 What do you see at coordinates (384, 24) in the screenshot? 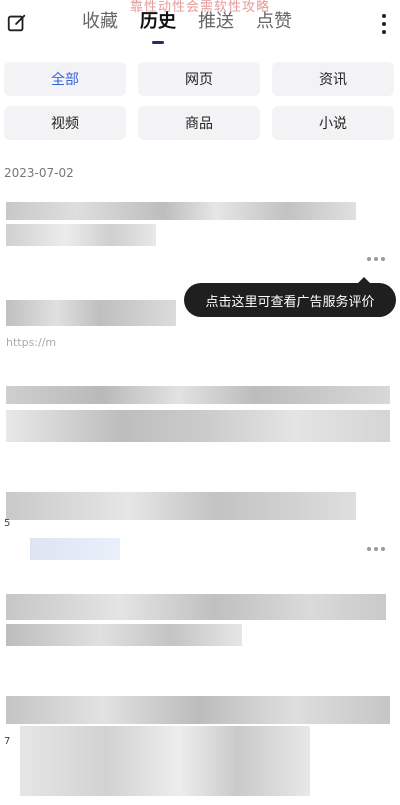
I see `more-vertical-icon` at bounding box center [384, 24].